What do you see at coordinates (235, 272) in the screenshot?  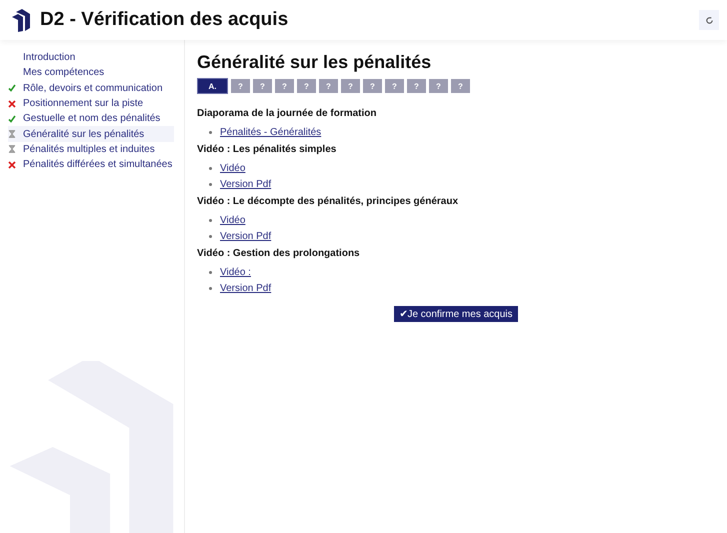 I see `resource-link: Vidéo :` at bounding box center [235, 272].